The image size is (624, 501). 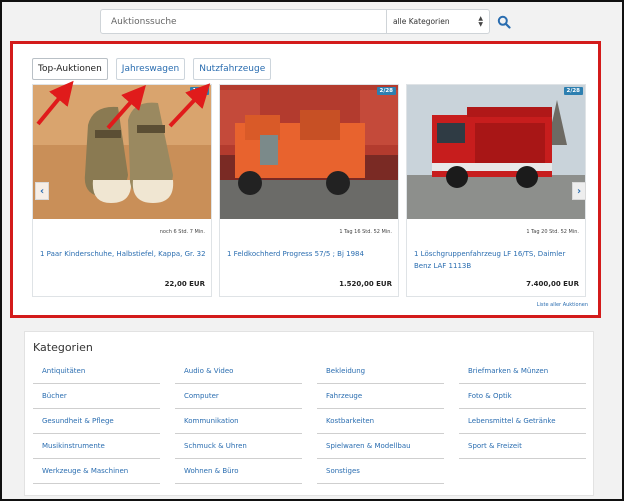 What do you see at coordinates (522, 396) in the screenshot?
I see `category-link: Foto & Optik` at bounding box center [522, 396].